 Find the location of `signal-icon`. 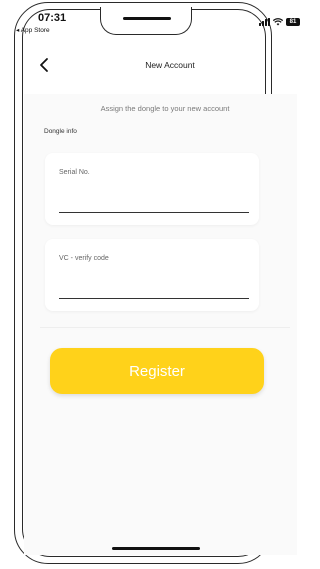

signal-icon is located at coordinates (264, 22).